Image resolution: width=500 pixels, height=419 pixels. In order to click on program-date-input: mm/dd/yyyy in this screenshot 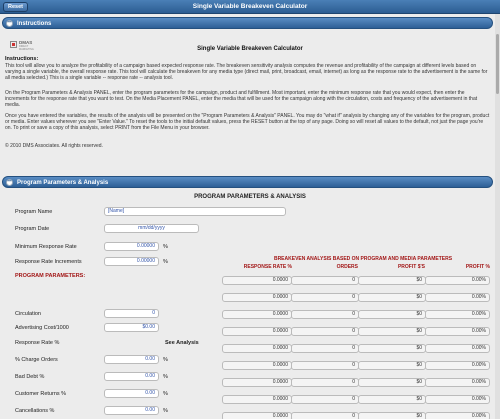, I will do `click(151, 228)`.